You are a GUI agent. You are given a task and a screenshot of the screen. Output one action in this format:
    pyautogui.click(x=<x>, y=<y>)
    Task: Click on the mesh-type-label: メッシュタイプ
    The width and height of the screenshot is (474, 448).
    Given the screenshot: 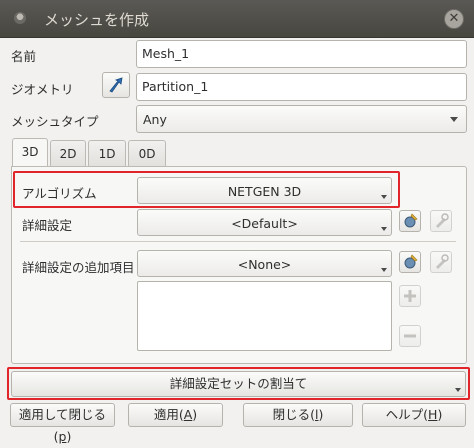 What is the action you would take?
    pyautogui.click(x=55, y=121)
    